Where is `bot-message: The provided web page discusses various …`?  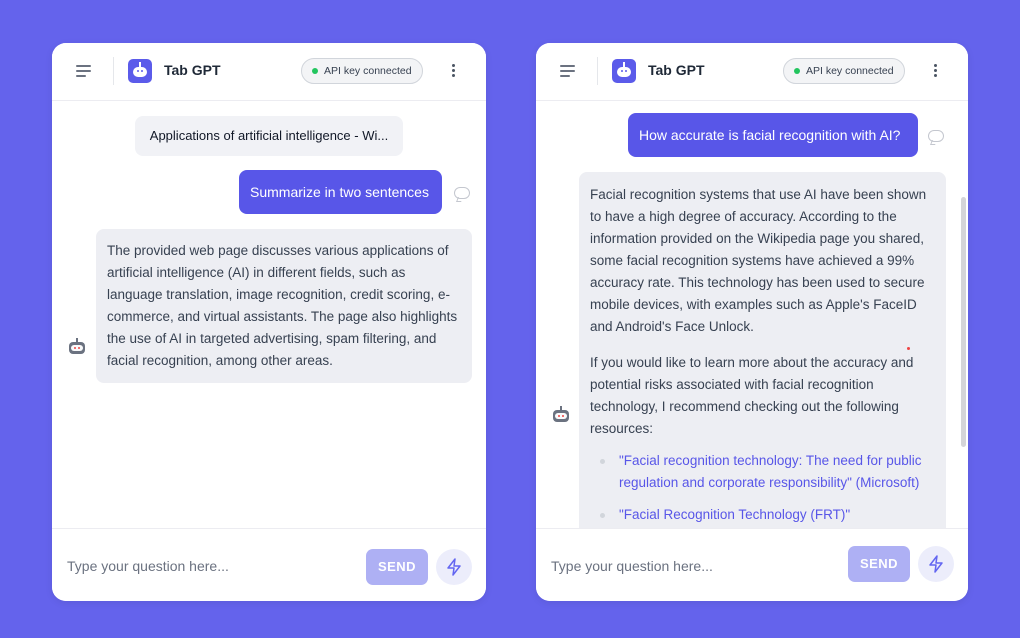
bot-message: The provided web page discusses various … is located at coordinates (284, 306).